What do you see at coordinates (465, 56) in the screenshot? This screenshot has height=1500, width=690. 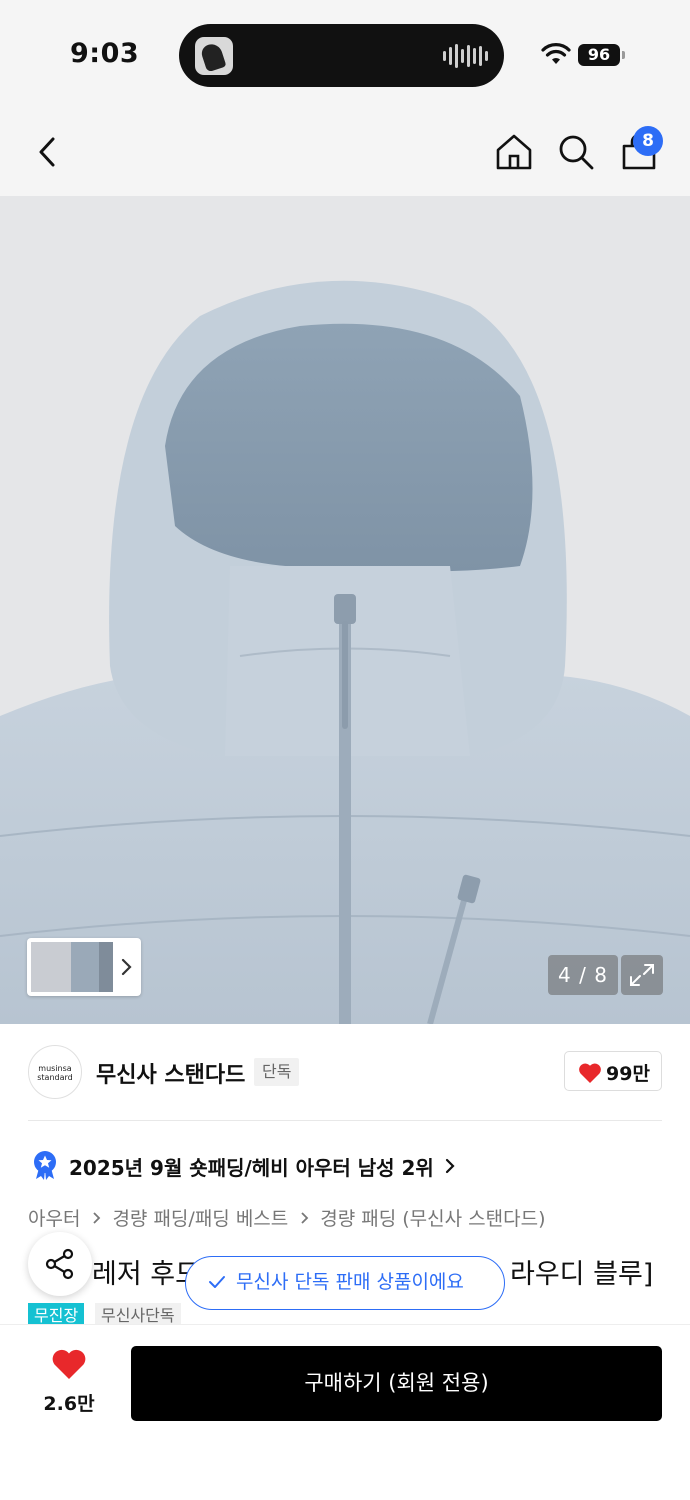 I see `audio-waveform-icon` at bounding box center [465, 56].